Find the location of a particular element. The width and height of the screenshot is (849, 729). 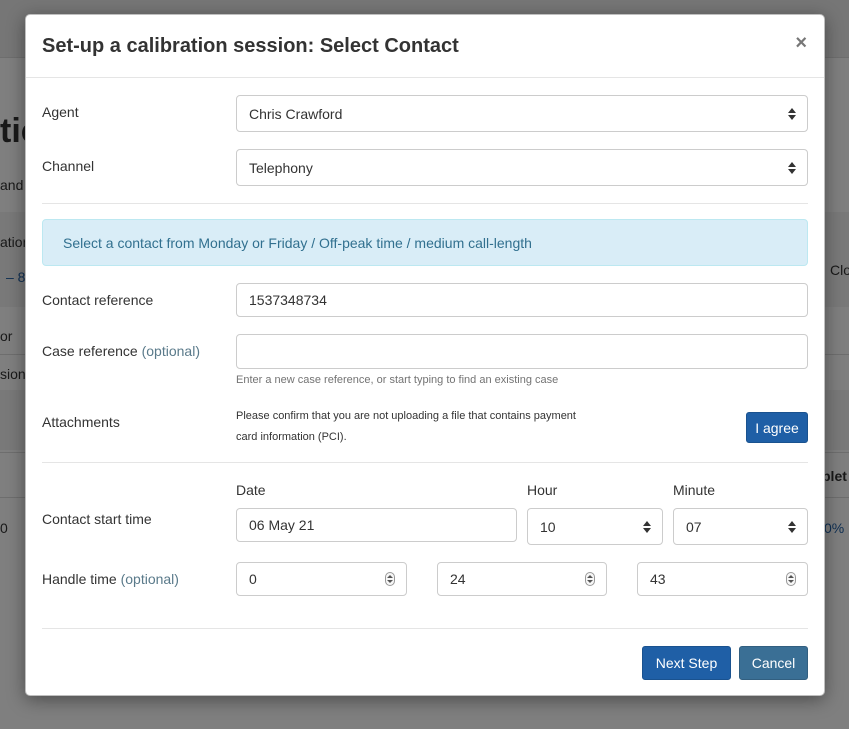

date-input: 06 May 21 is located at coordinates (376, 525).